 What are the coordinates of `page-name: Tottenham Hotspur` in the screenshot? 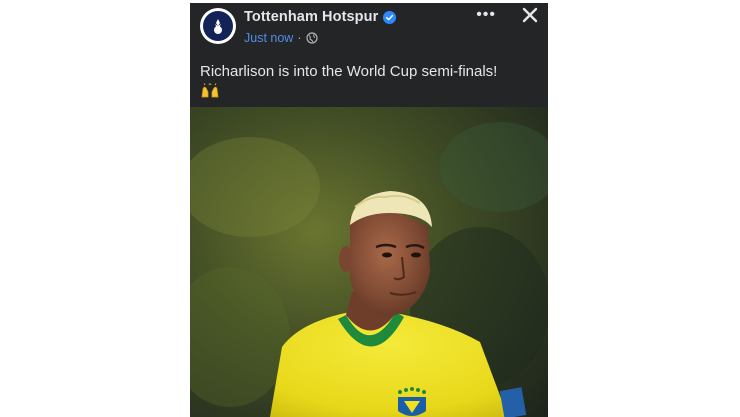 It's located at (311, 17).